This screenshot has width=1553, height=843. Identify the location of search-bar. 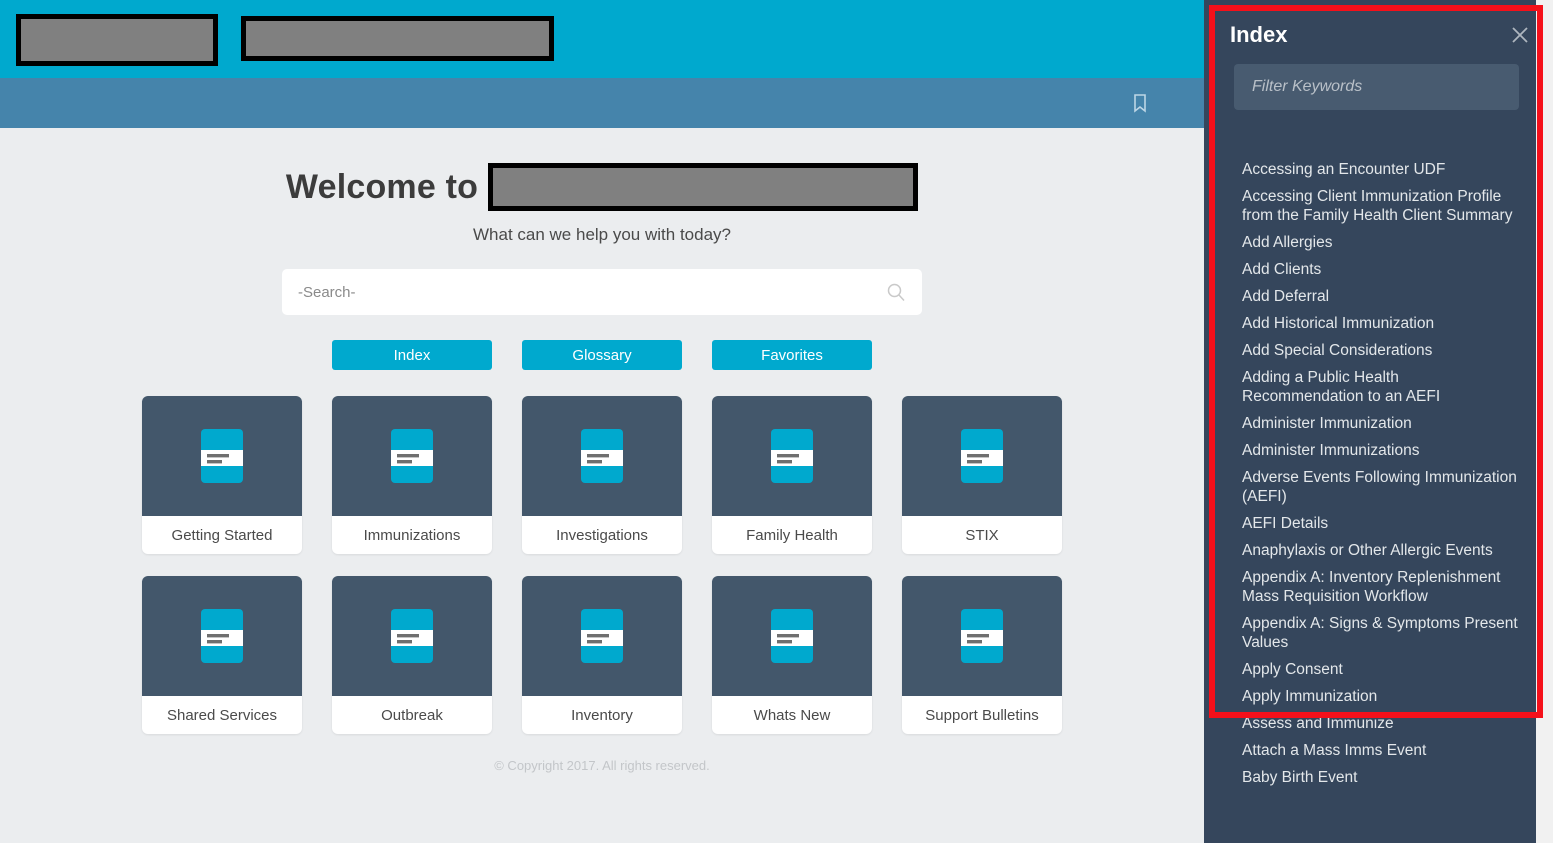
(602, 292).